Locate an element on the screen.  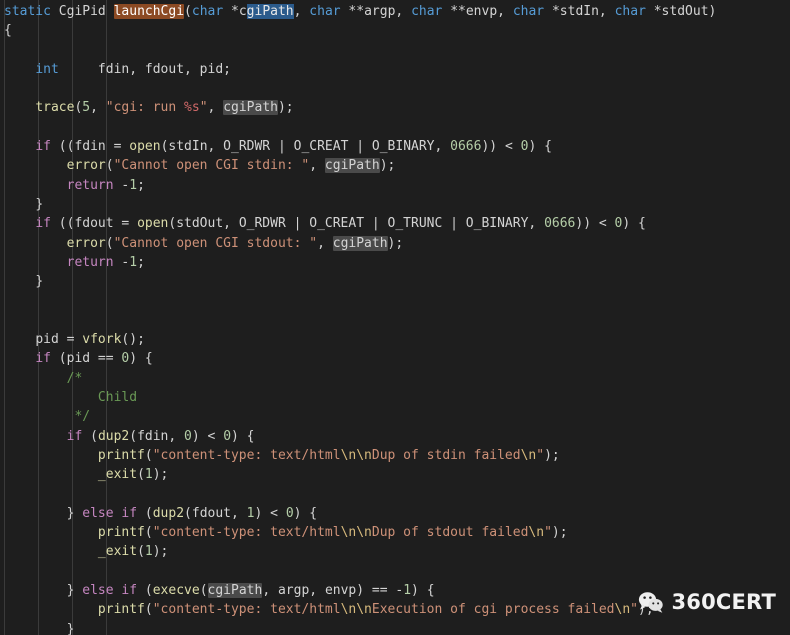
code-line: if (pid == 0) { is located at coordinates (395, 358).